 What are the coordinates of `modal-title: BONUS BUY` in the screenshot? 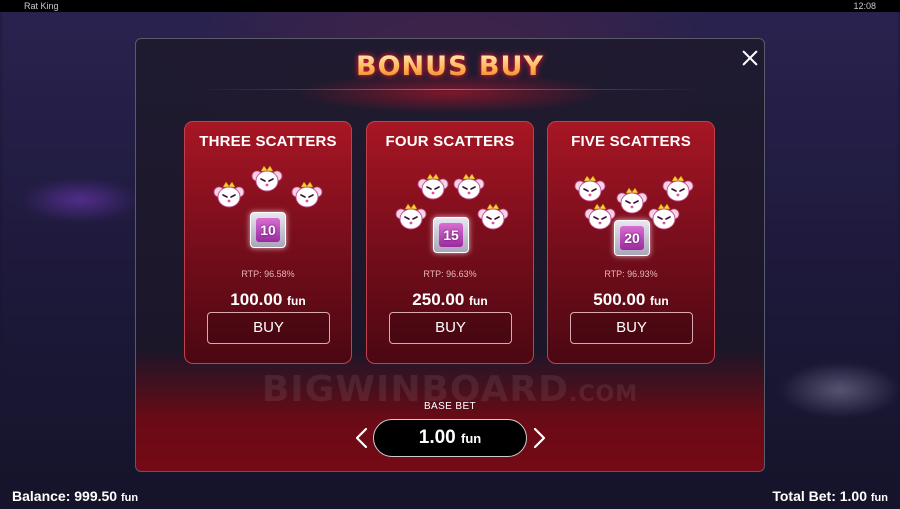 It's located at (450, 66).